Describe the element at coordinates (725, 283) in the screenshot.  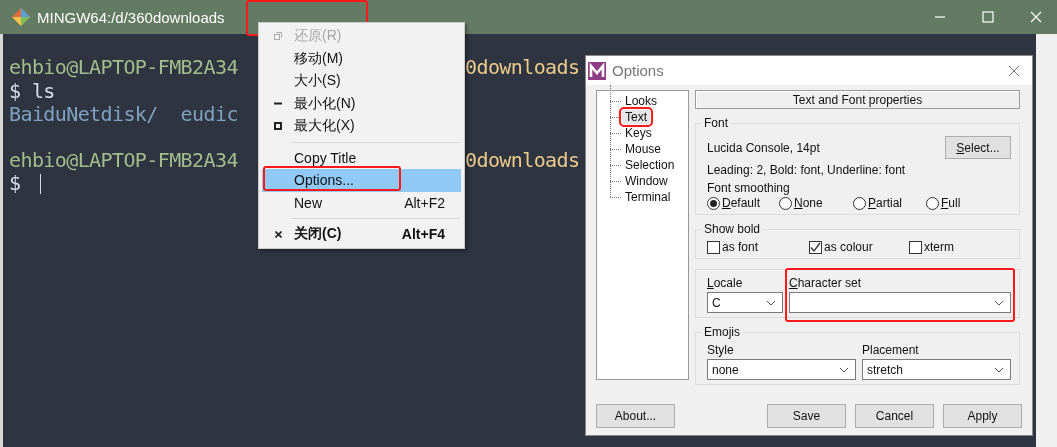
I see `field-label: Locale` at that location.